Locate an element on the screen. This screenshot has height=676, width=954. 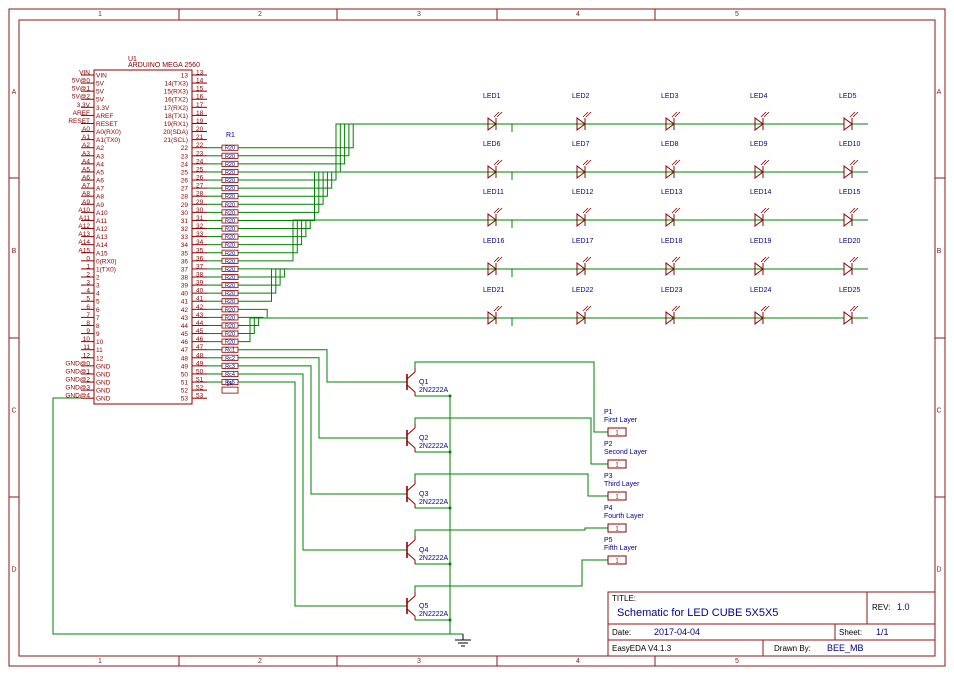
arduino-pin-name: 25 is located at coordinates (185, 172).